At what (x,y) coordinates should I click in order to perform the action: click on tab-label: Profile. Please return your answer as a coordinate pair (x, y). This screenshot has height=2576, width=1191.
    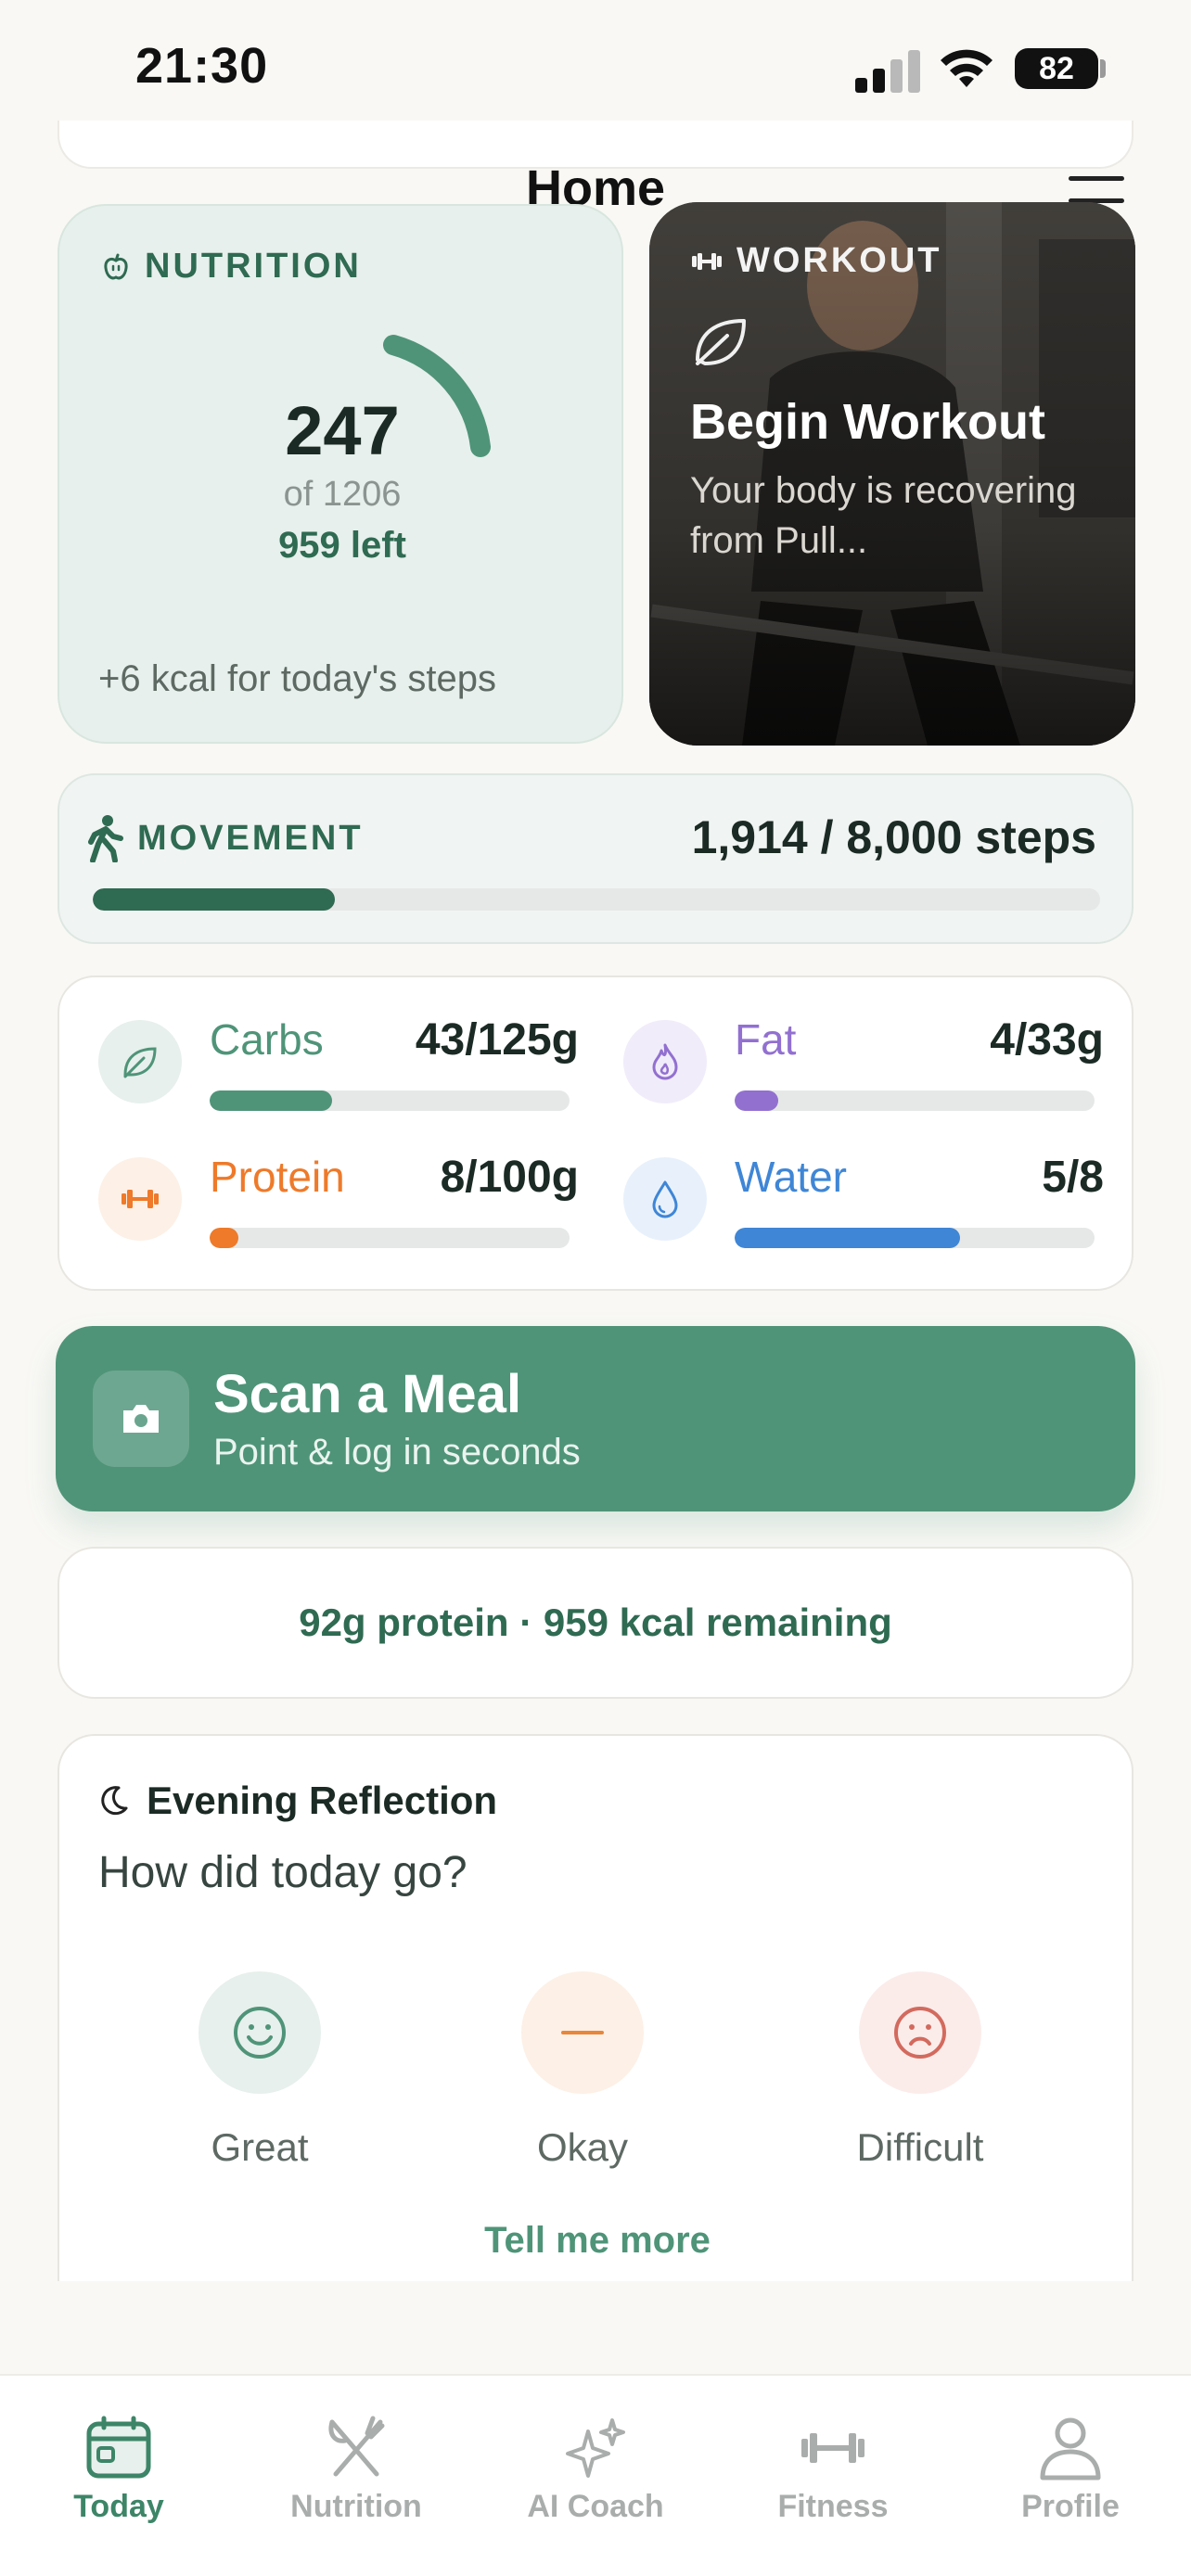
    Looking at the image, I should click on (1070, 2506).